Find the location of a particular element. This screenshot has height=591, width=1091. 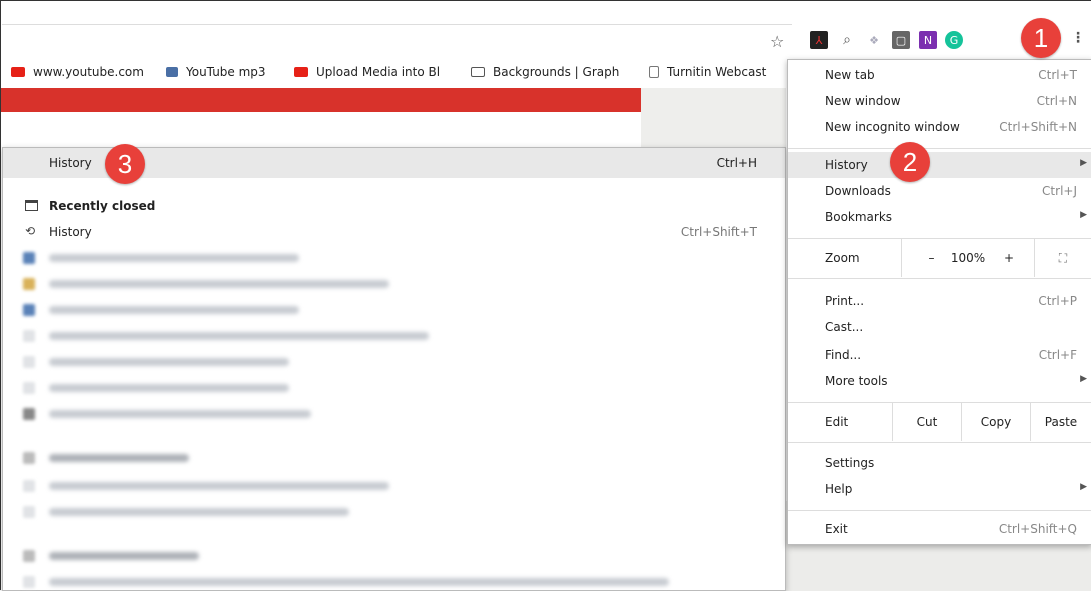

menu-zoom-row: Zoom – 100% + ⛶ is located at coordinates (939, 258).